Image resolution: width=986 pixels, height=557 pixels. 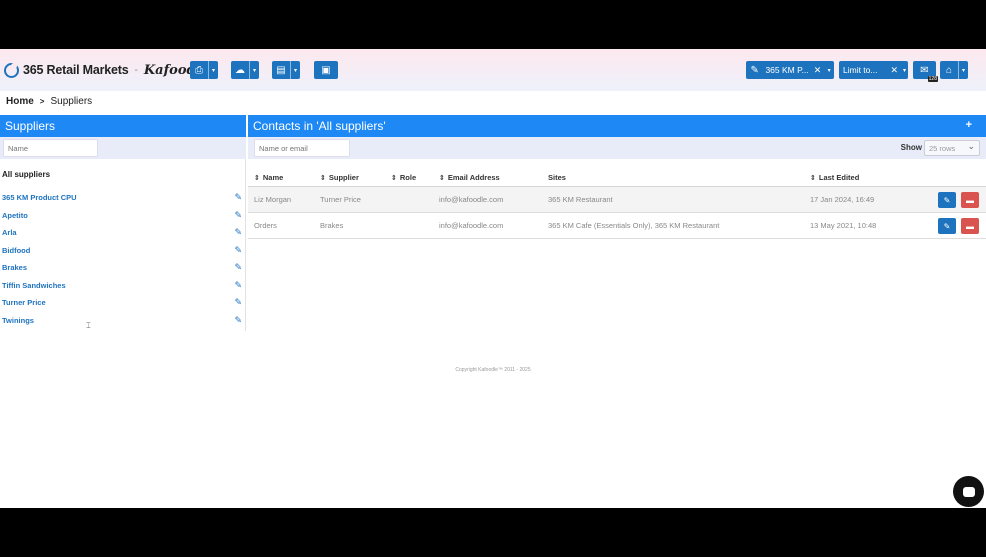 I want to click on cell-email: info@kafoodle.com, so click(x=471, y=199).